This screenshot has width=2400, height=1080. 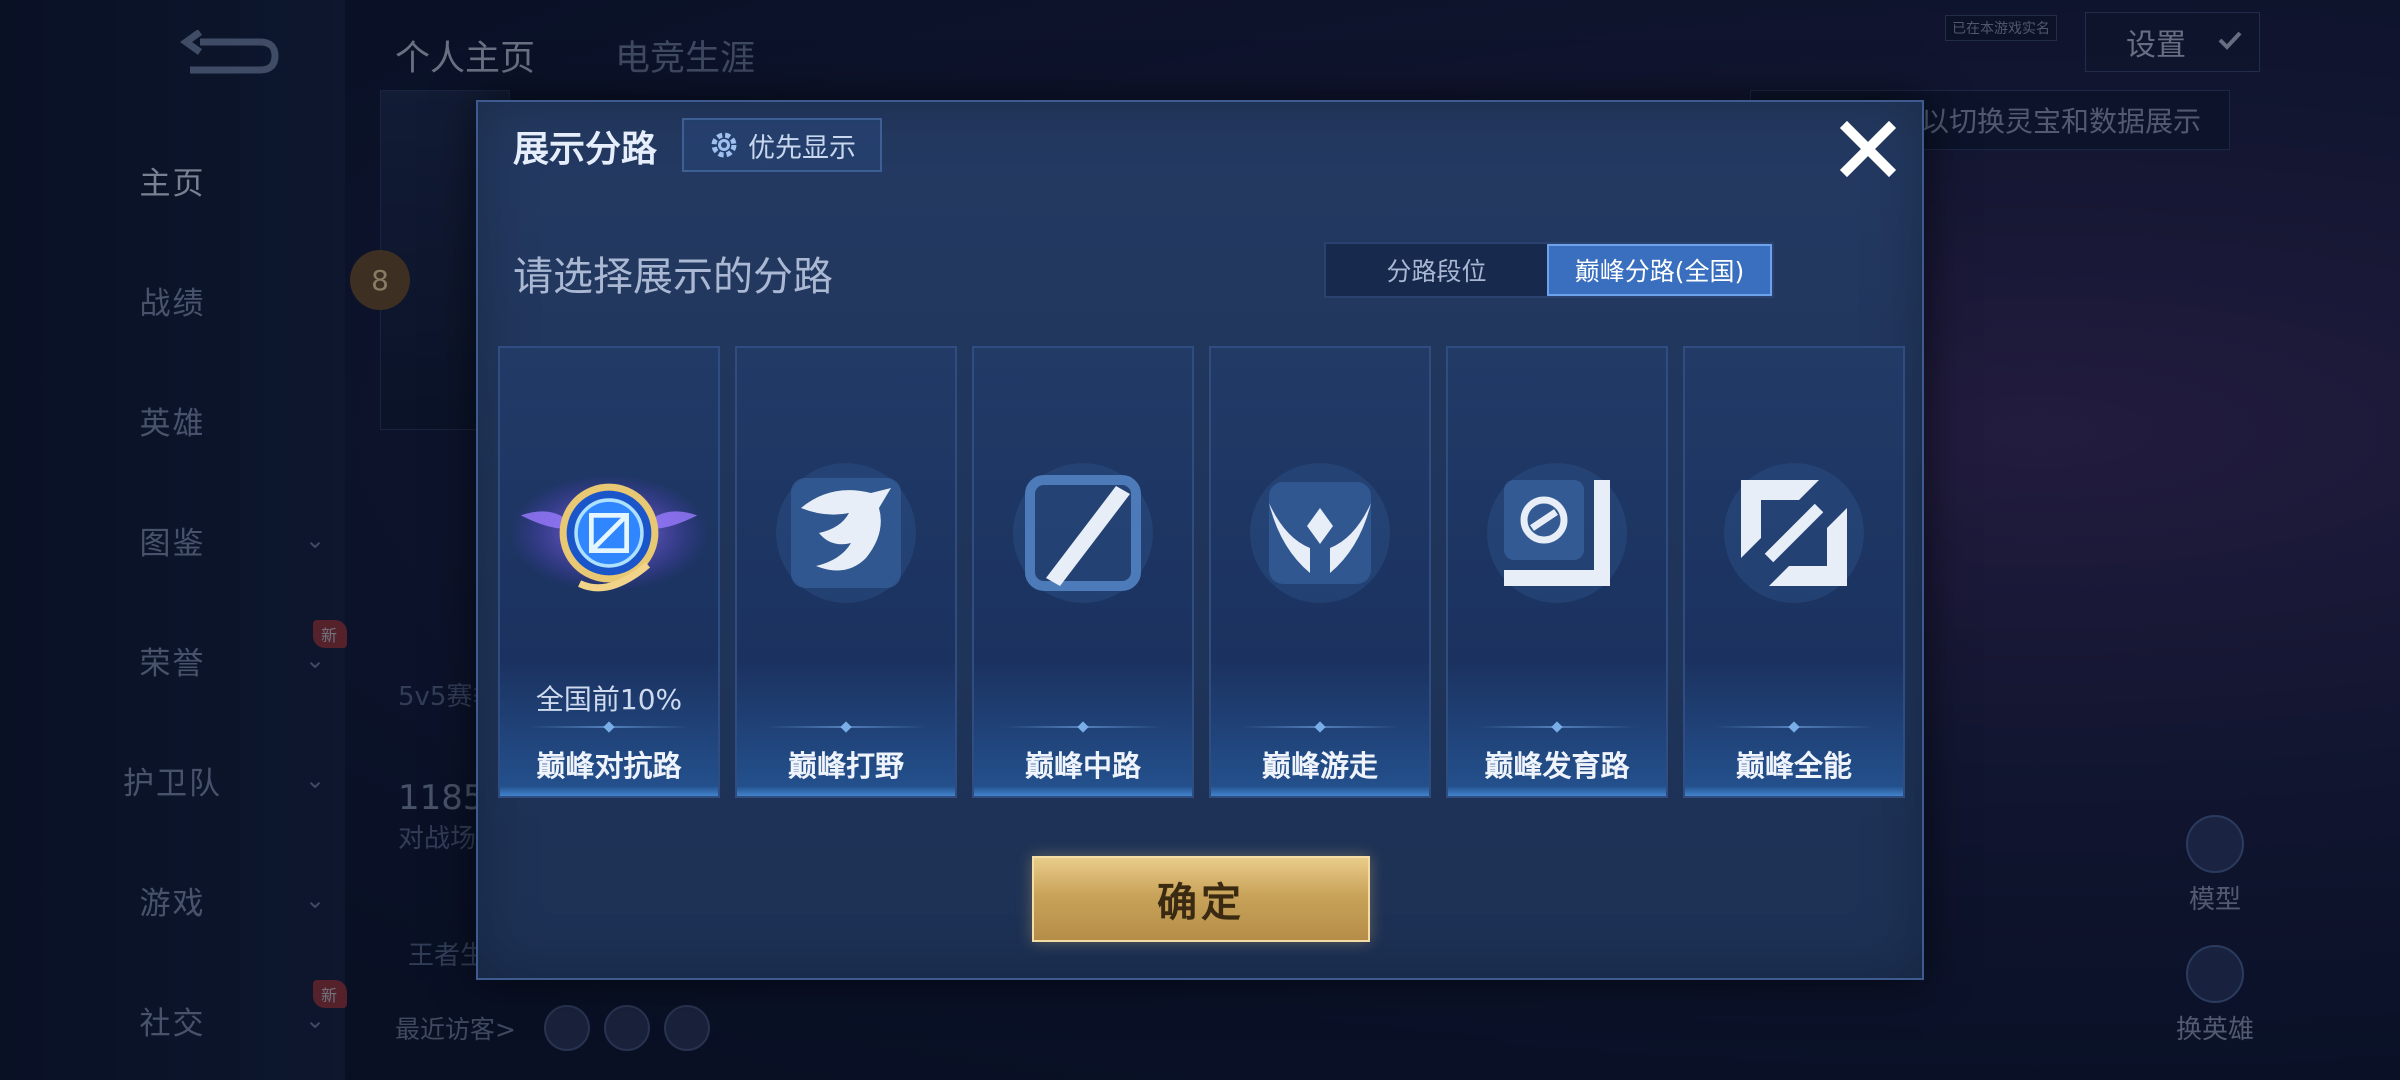 What do you see at coordinates (585, 149) in the screenshot?
I see `dialog-title: 展示分路` at bounding box center [585, 149].